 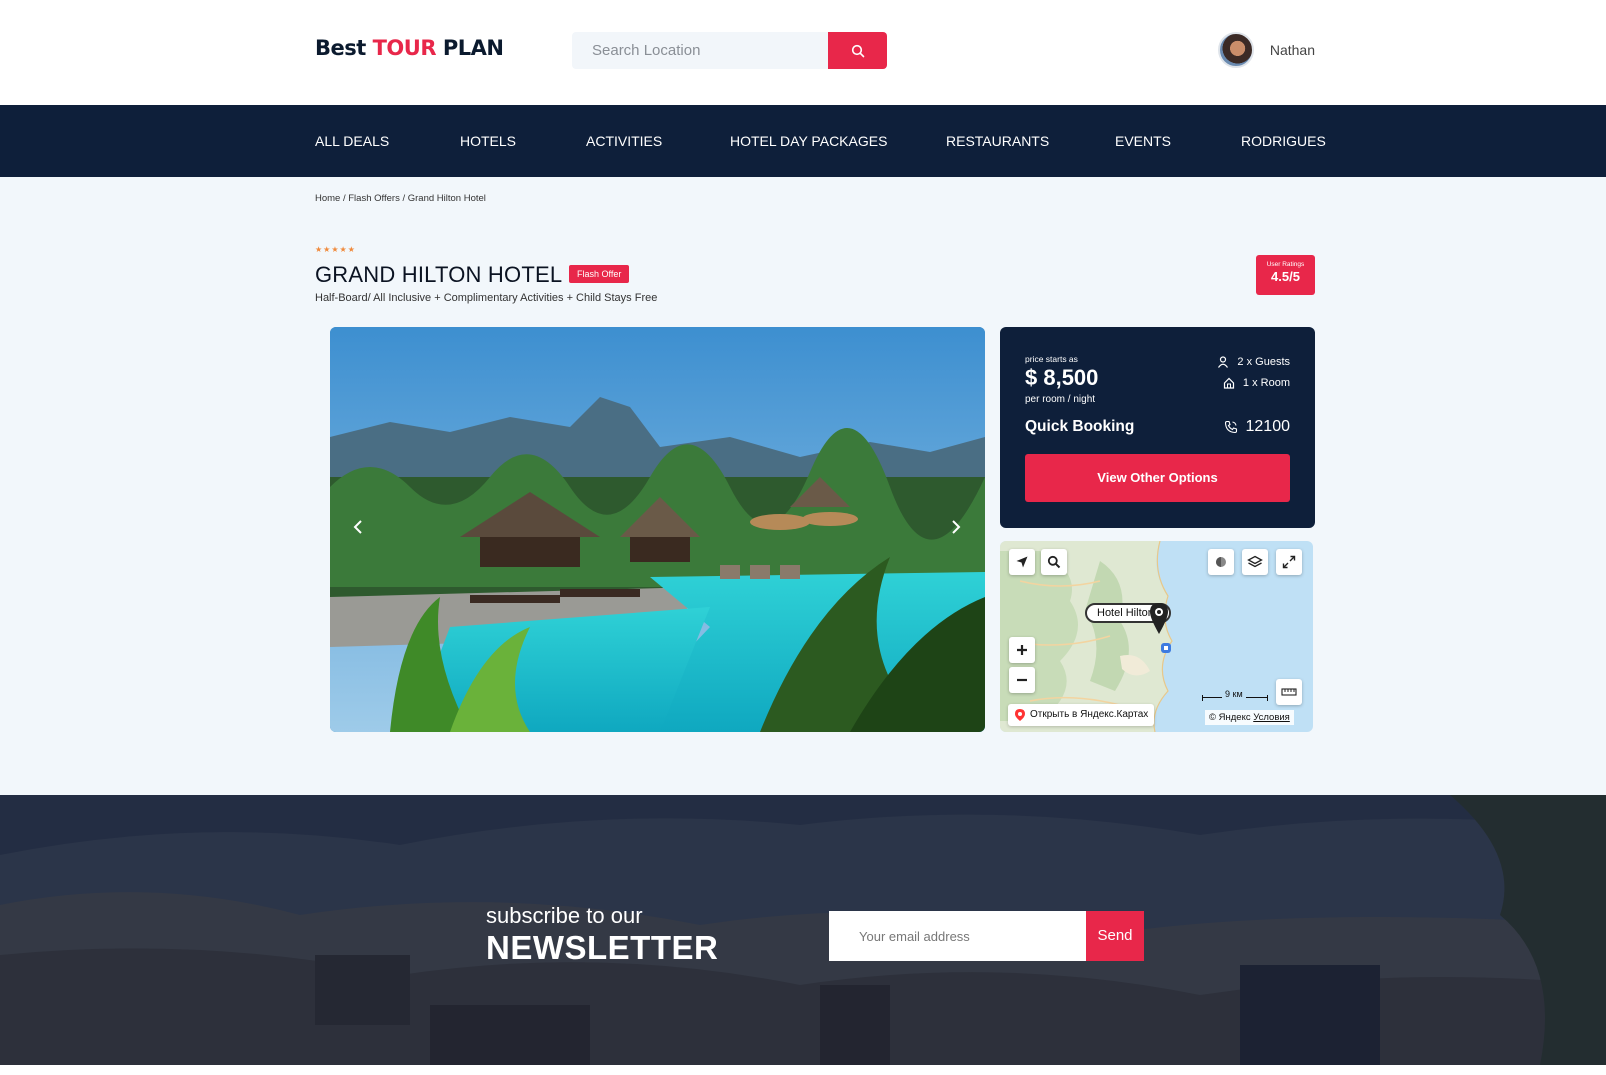 I want to click on rating-value: 4.5/5, so click(x=1285, y=276).